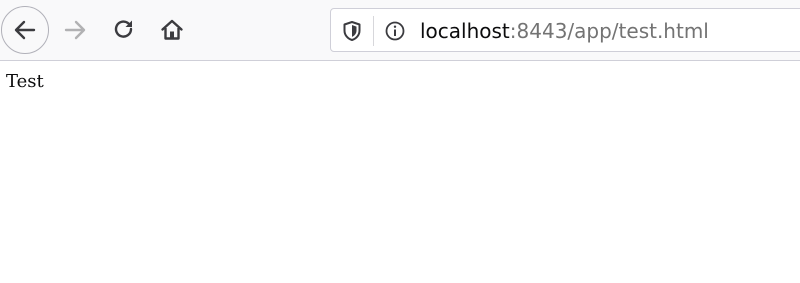 Image resolution: width=800 pixels, height=283 pixels. I want to click on site-info-button, so click(395, 31).